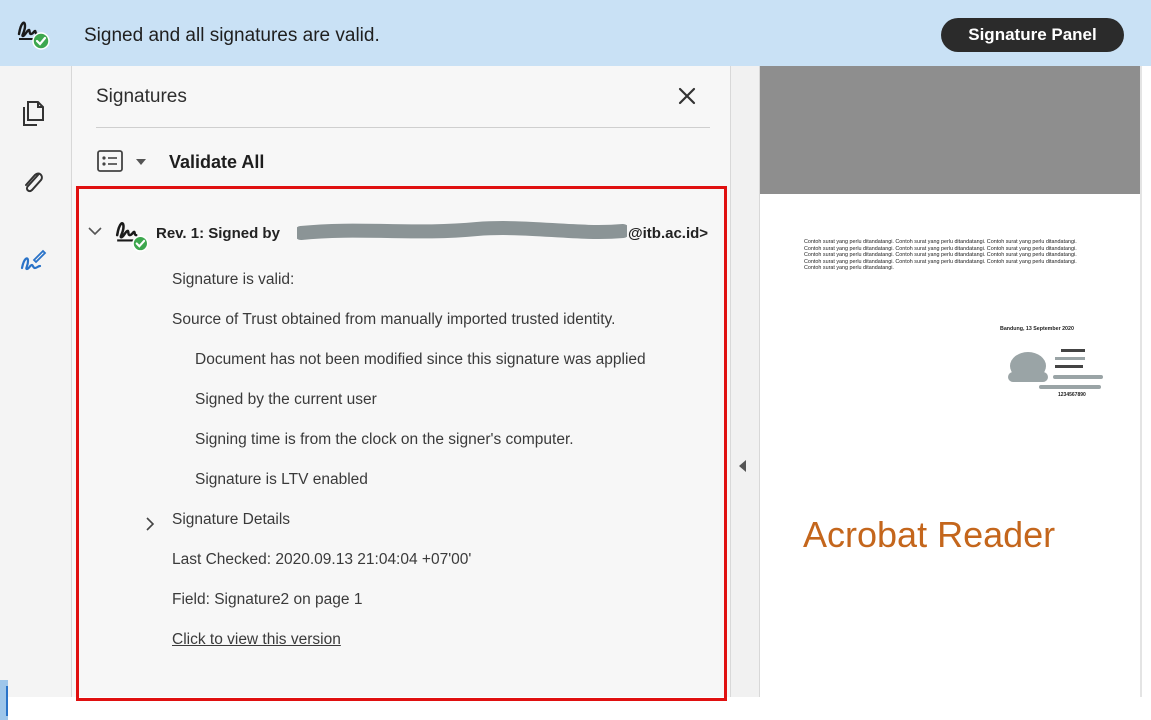  I want to click on viewer-right-edge, so click(1141, 381).